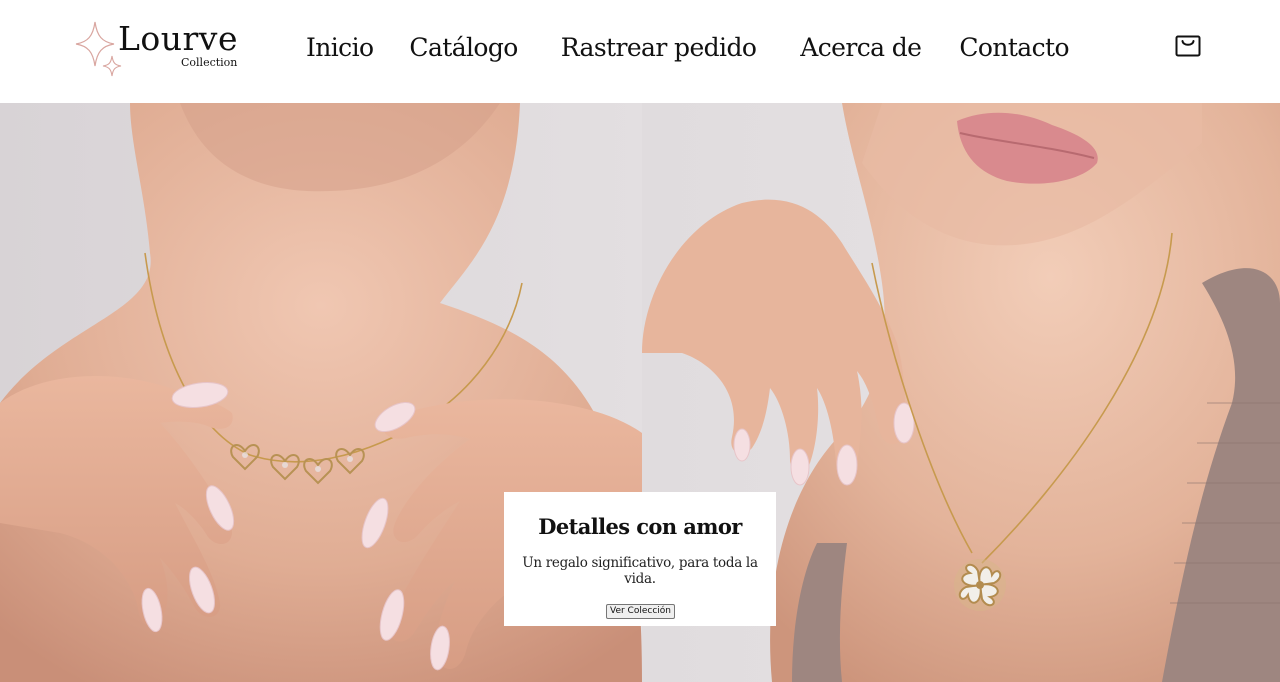  I want to click on brand-subtitle: Collection, so click(209, 62).